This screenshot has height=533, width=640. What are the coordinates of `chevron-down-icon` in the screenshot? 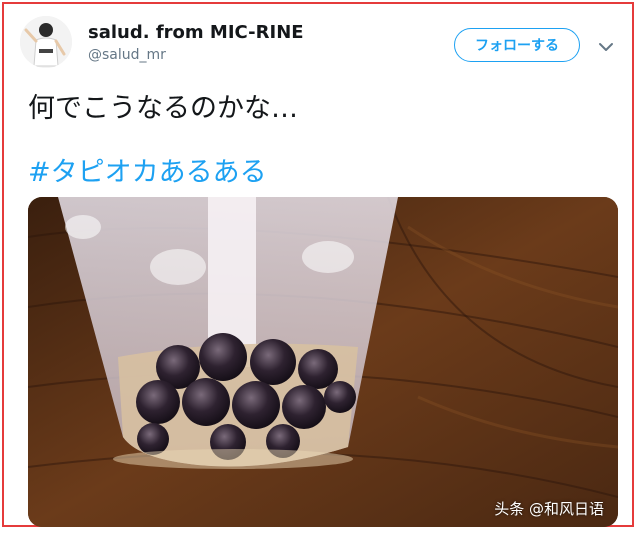 It's located at (606, 44).